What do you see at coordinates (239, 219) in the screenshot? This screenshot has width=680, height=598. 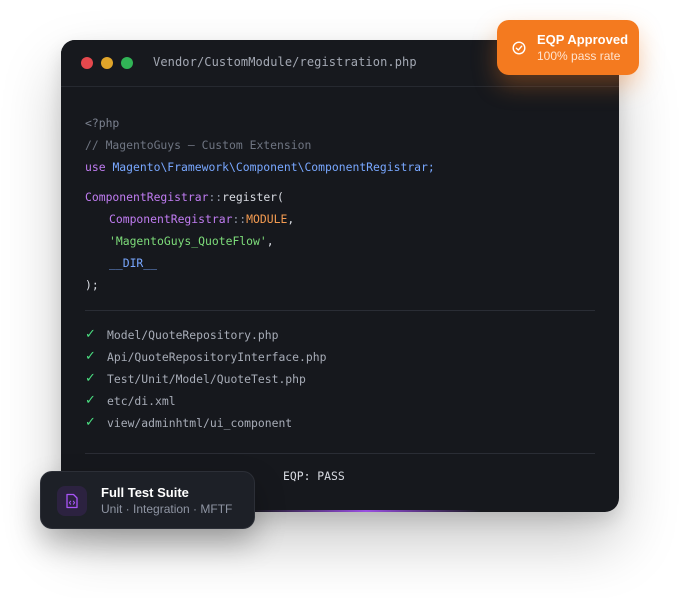 I see `arg1-scope: ::` at bounding box center [239, 219].